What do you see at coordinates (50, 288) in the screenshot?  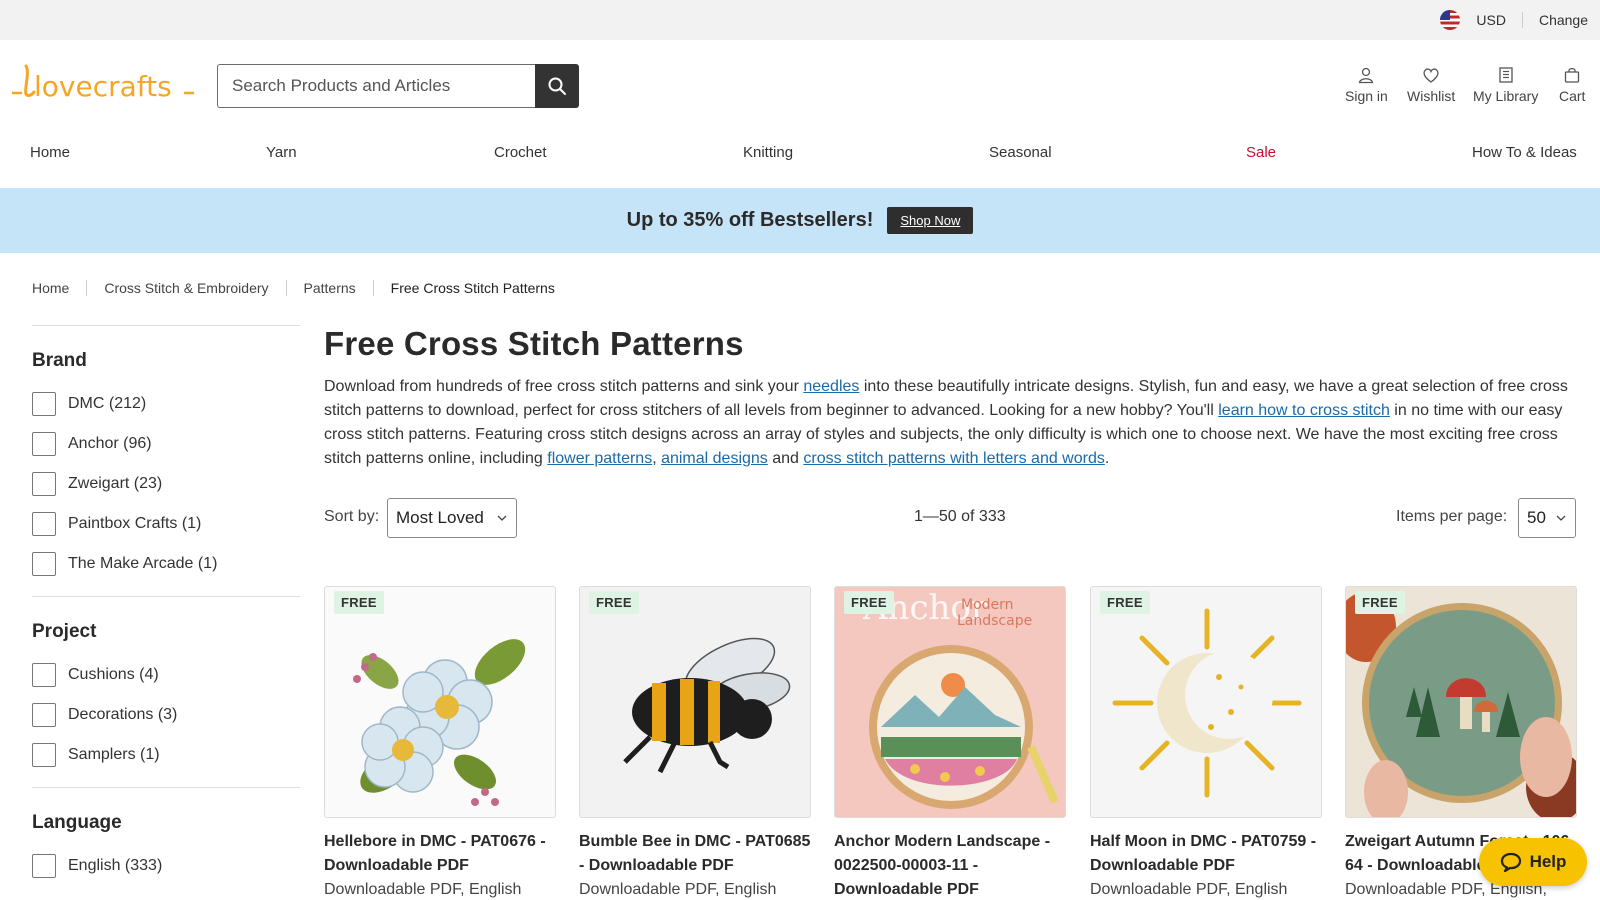 I see `breadcrumb-home: Home` at bounding box center [50, 288].